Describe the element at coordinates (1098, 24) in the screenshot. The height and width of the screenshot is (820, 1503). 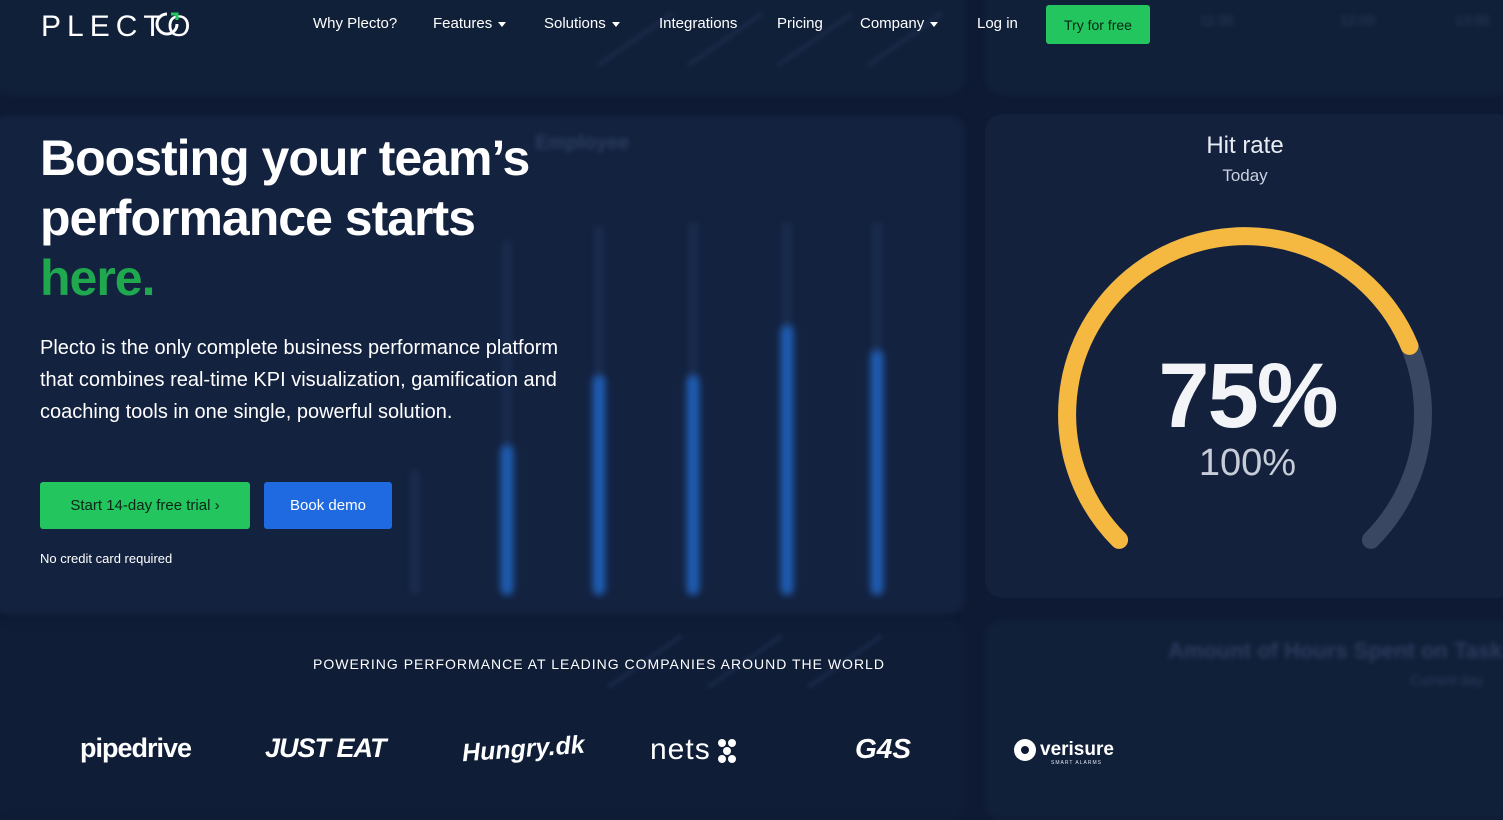
I see `try-for-free-button: Try for free` at that location.